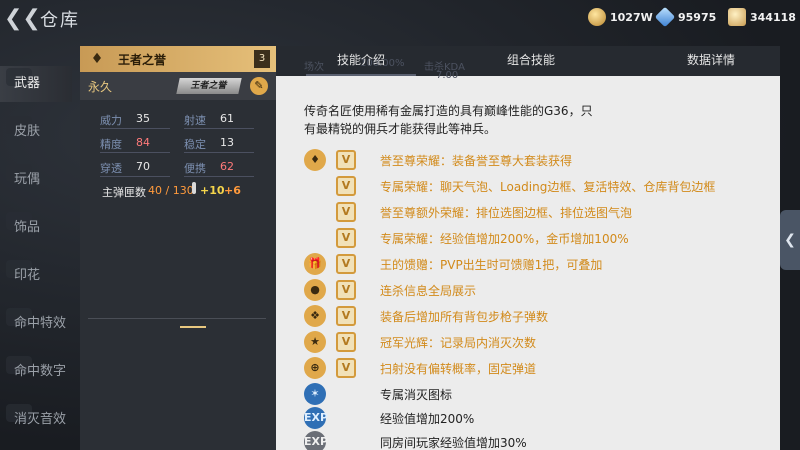 The image size is (800, 450). Describe the element at coordinates (315, 394) in the screenshot. I see `kill-icon: ✶` at that location.